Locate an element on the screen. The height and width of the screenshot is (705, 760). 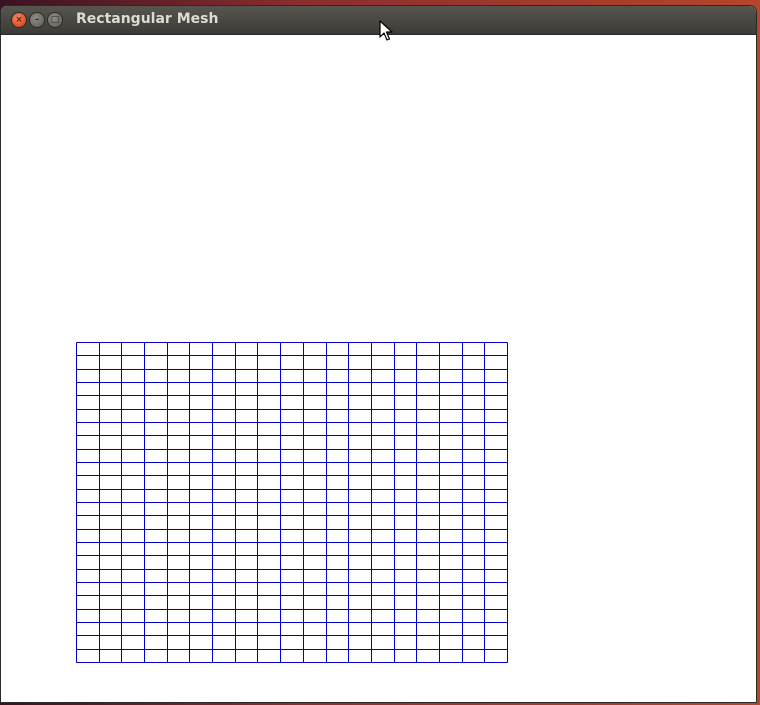
window-title: Rectangular Mesh is located at coordinates (147, 19).